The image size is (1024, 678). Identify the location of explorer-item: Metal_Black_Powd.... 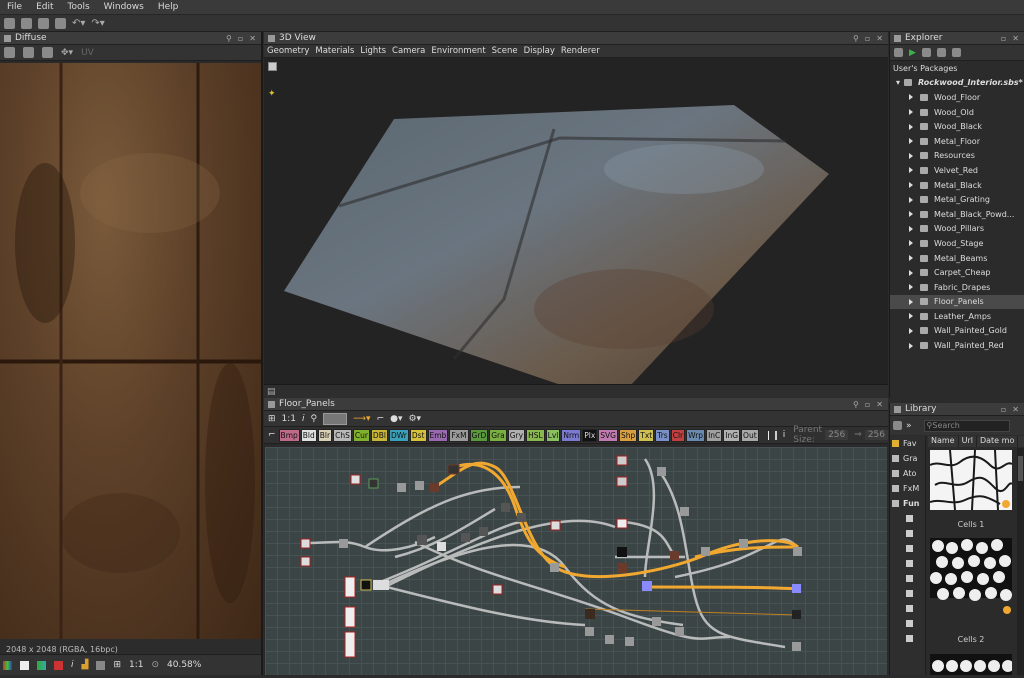
(957, 214).